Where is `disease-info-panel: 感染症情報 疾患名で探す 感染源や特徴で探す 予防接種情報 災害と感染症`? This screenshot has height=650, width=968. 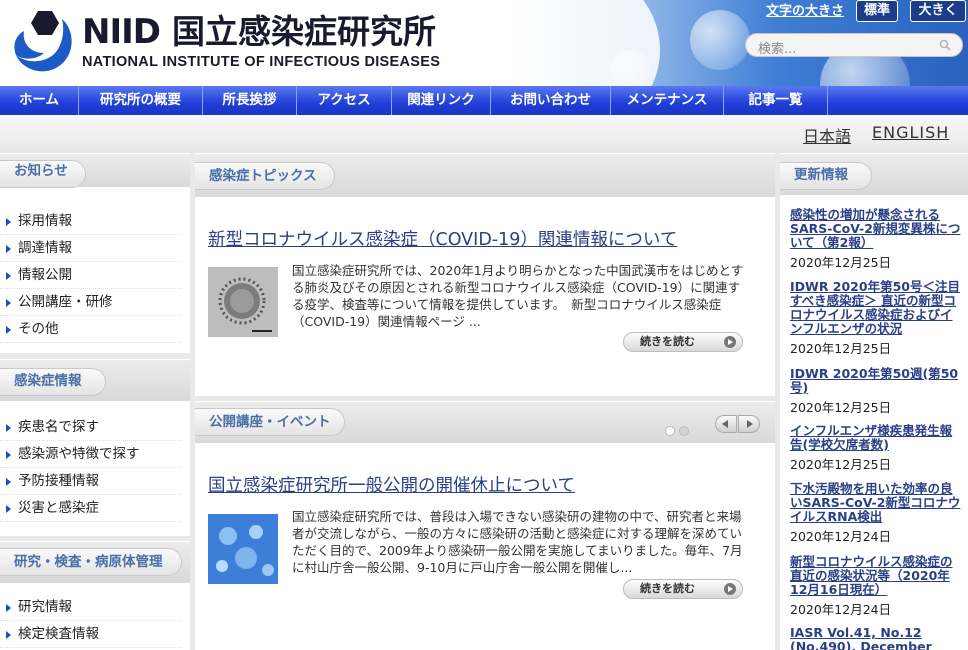 disease-info-panel: 感染症情報 疾患名で探す 感染源や特徴で探す 予防接種情報 災害と感染症 is located at coordinates (95, 447).